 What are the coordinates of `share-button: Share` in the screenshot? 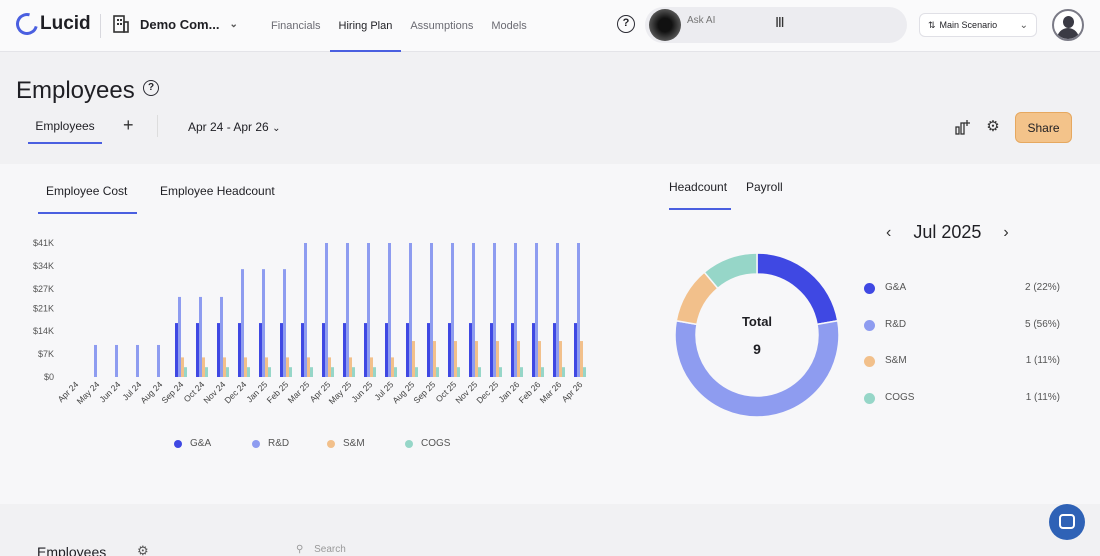 It's located at (1043, 127).